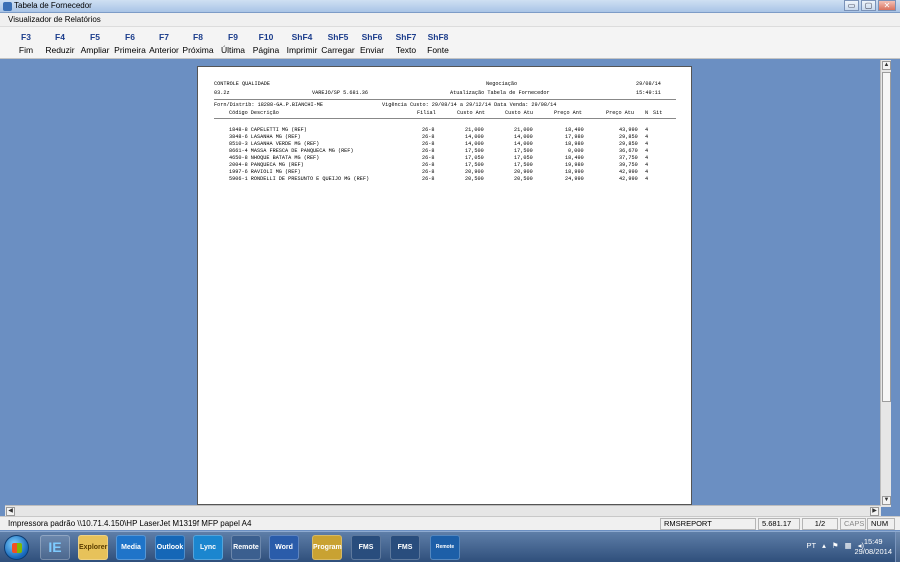 Image resolution: width=900 pixels, height=562 pixels. What do you see at coordinates (450, 20) in the screenshot?
I see `menu-bar: Visualizador de Relatórios` at bounding box center [450, 20].